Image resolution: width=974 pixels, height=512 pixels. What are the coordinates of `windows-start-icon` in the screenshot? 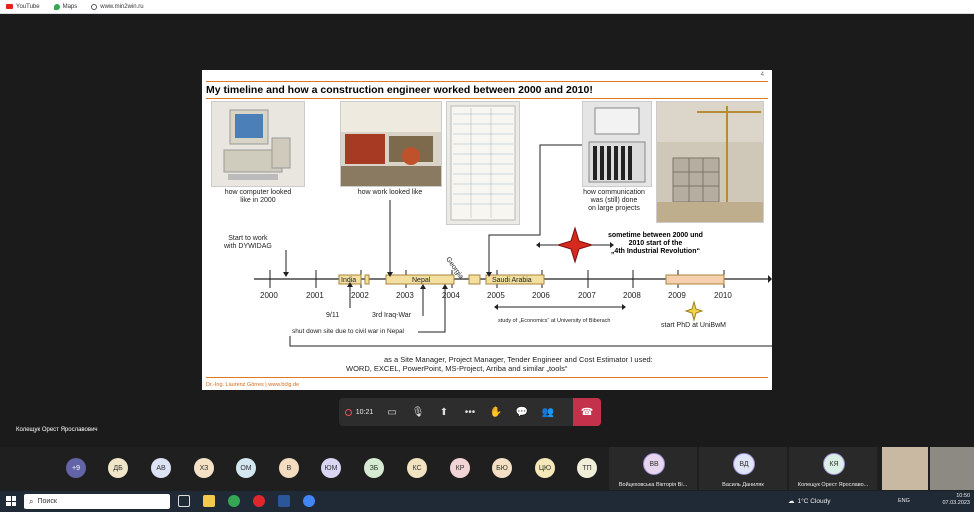 It's located at (11, 501).